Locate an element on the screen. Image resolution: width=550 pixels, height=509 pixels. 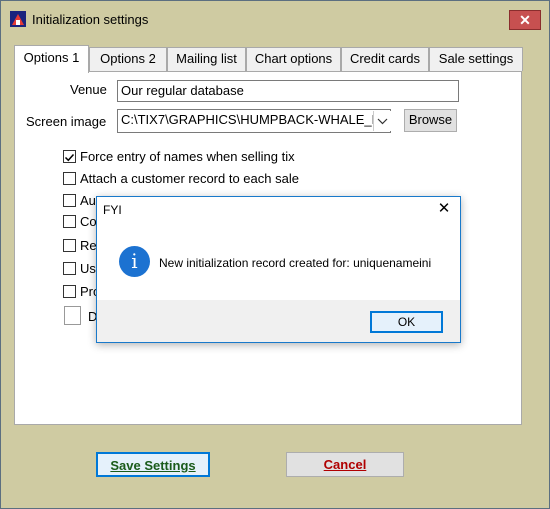
tab-options-1: Options 1 is located at coordinates (51, 59).